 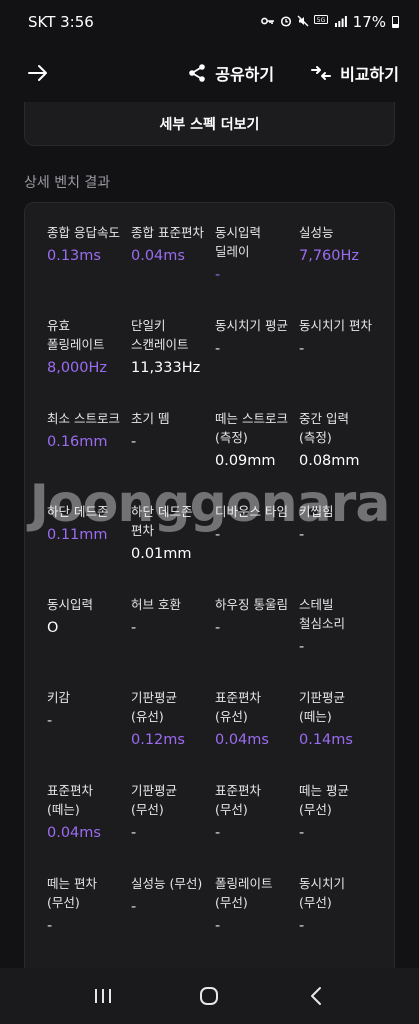 What do you see at coordinates (257, 734) in the screenshot?
I see `bench-item: 표준편차 (유선) 0.04ms` at bounding box center [257, 734].